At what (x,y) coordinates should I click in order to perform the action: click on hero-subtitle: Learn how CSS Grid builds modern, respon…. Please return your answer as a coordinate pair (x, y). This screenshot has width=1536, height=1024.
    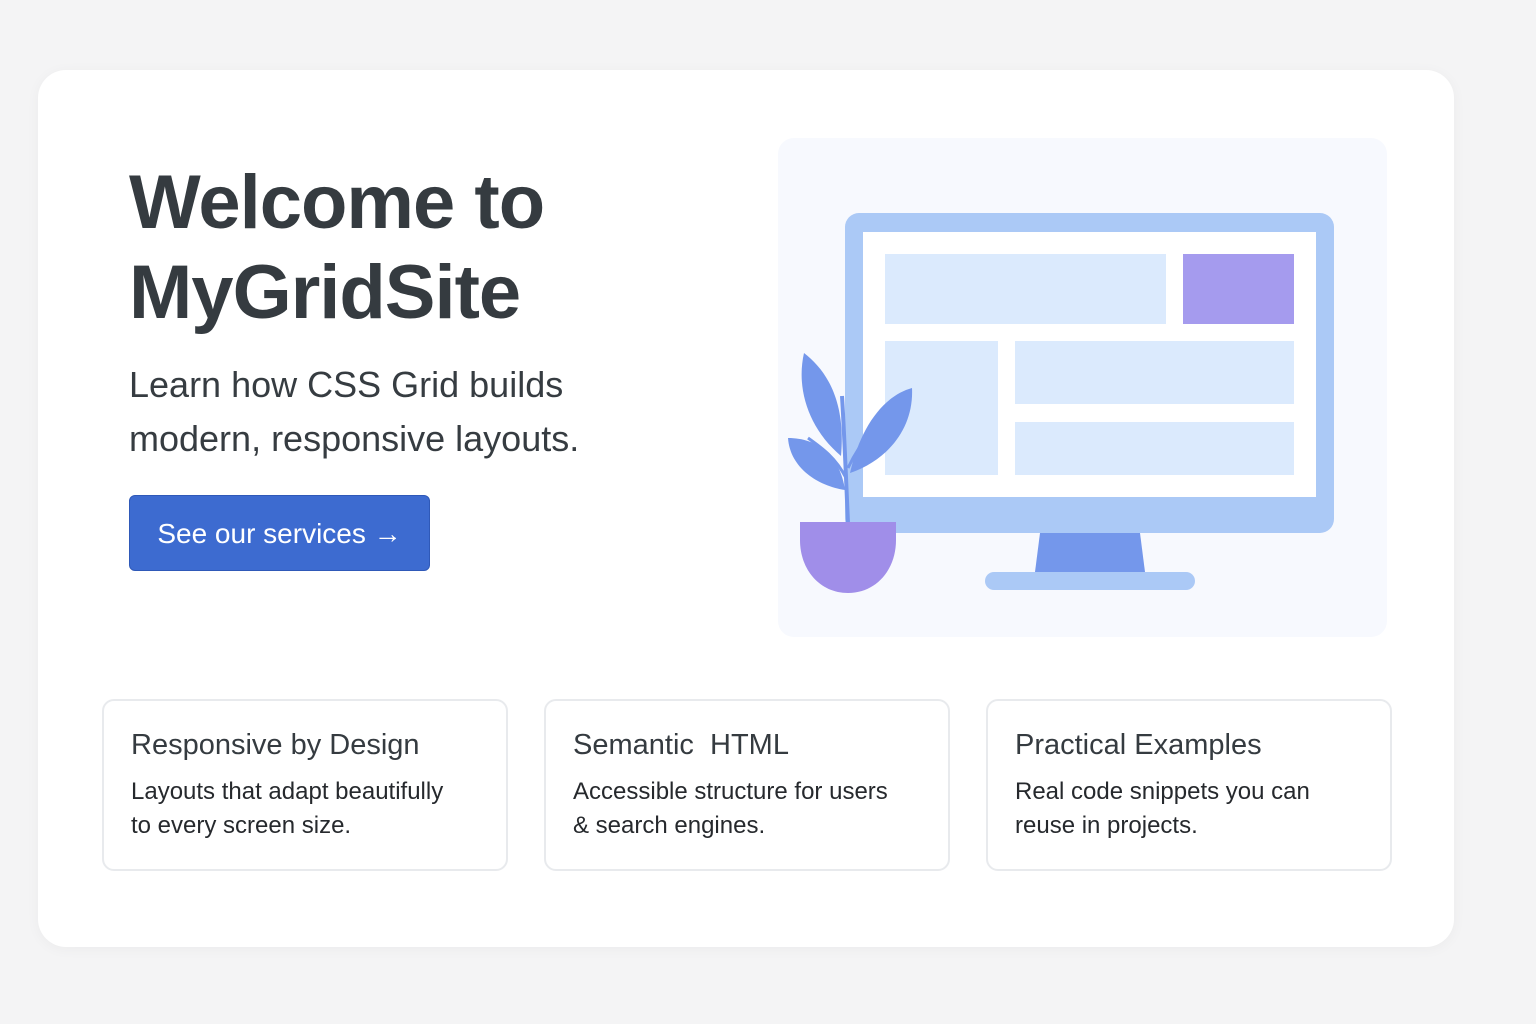
    Looking at the image, I should click on (409, 412).